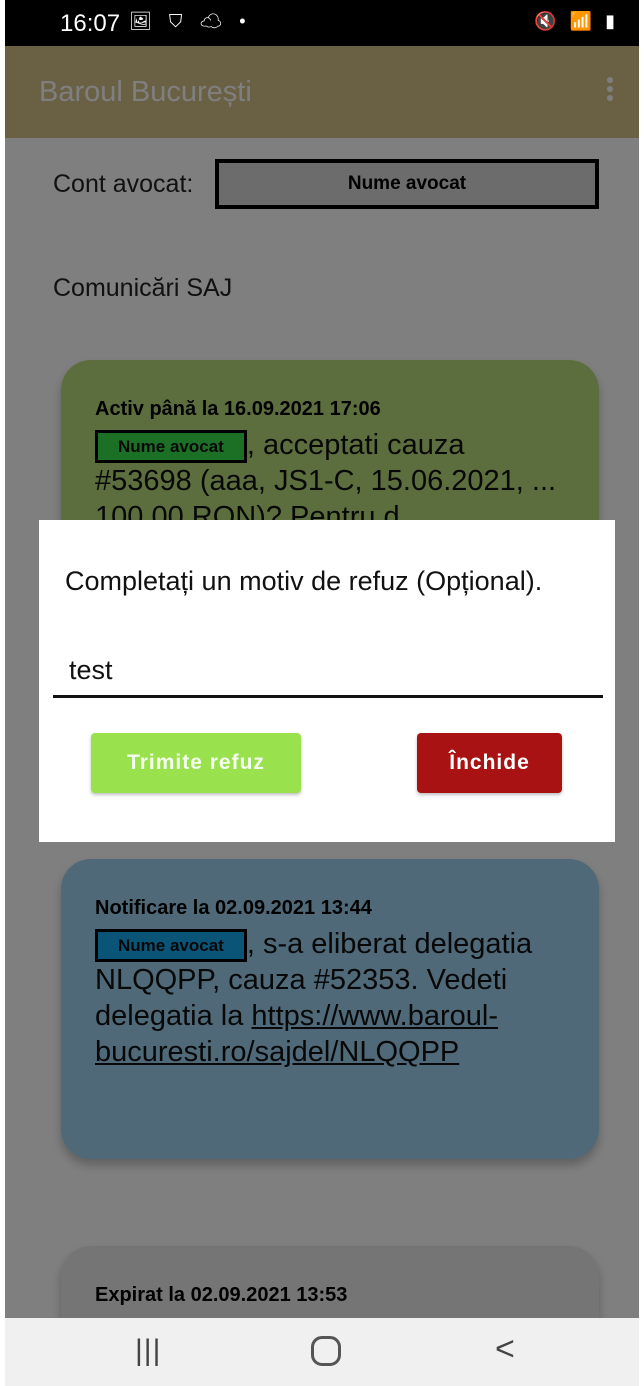 The width and height of the screenshot is (644, 1386). Describe the element at coordinates (196, 763) in the screenshot. I see `send-refusal-button: Trimite refuz` at that location.